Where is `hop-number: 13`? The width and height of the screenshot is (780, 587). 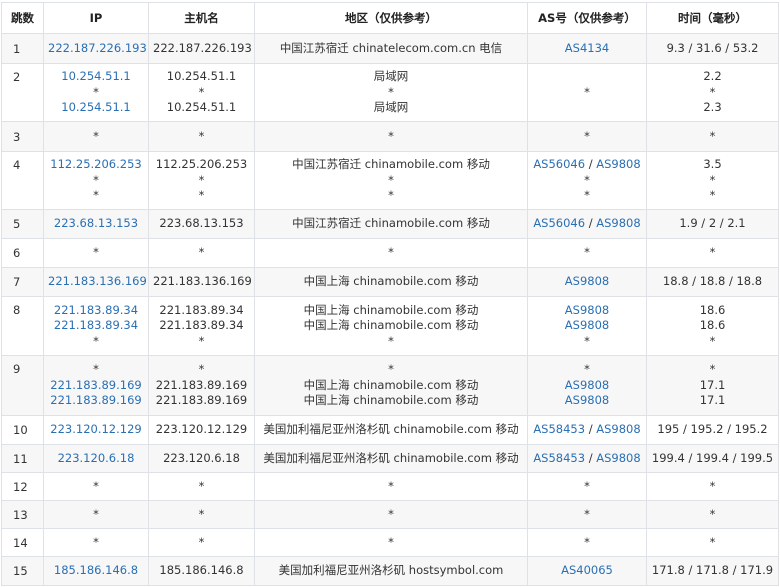
hop-number: 13 is located at coordinates (22, 514).